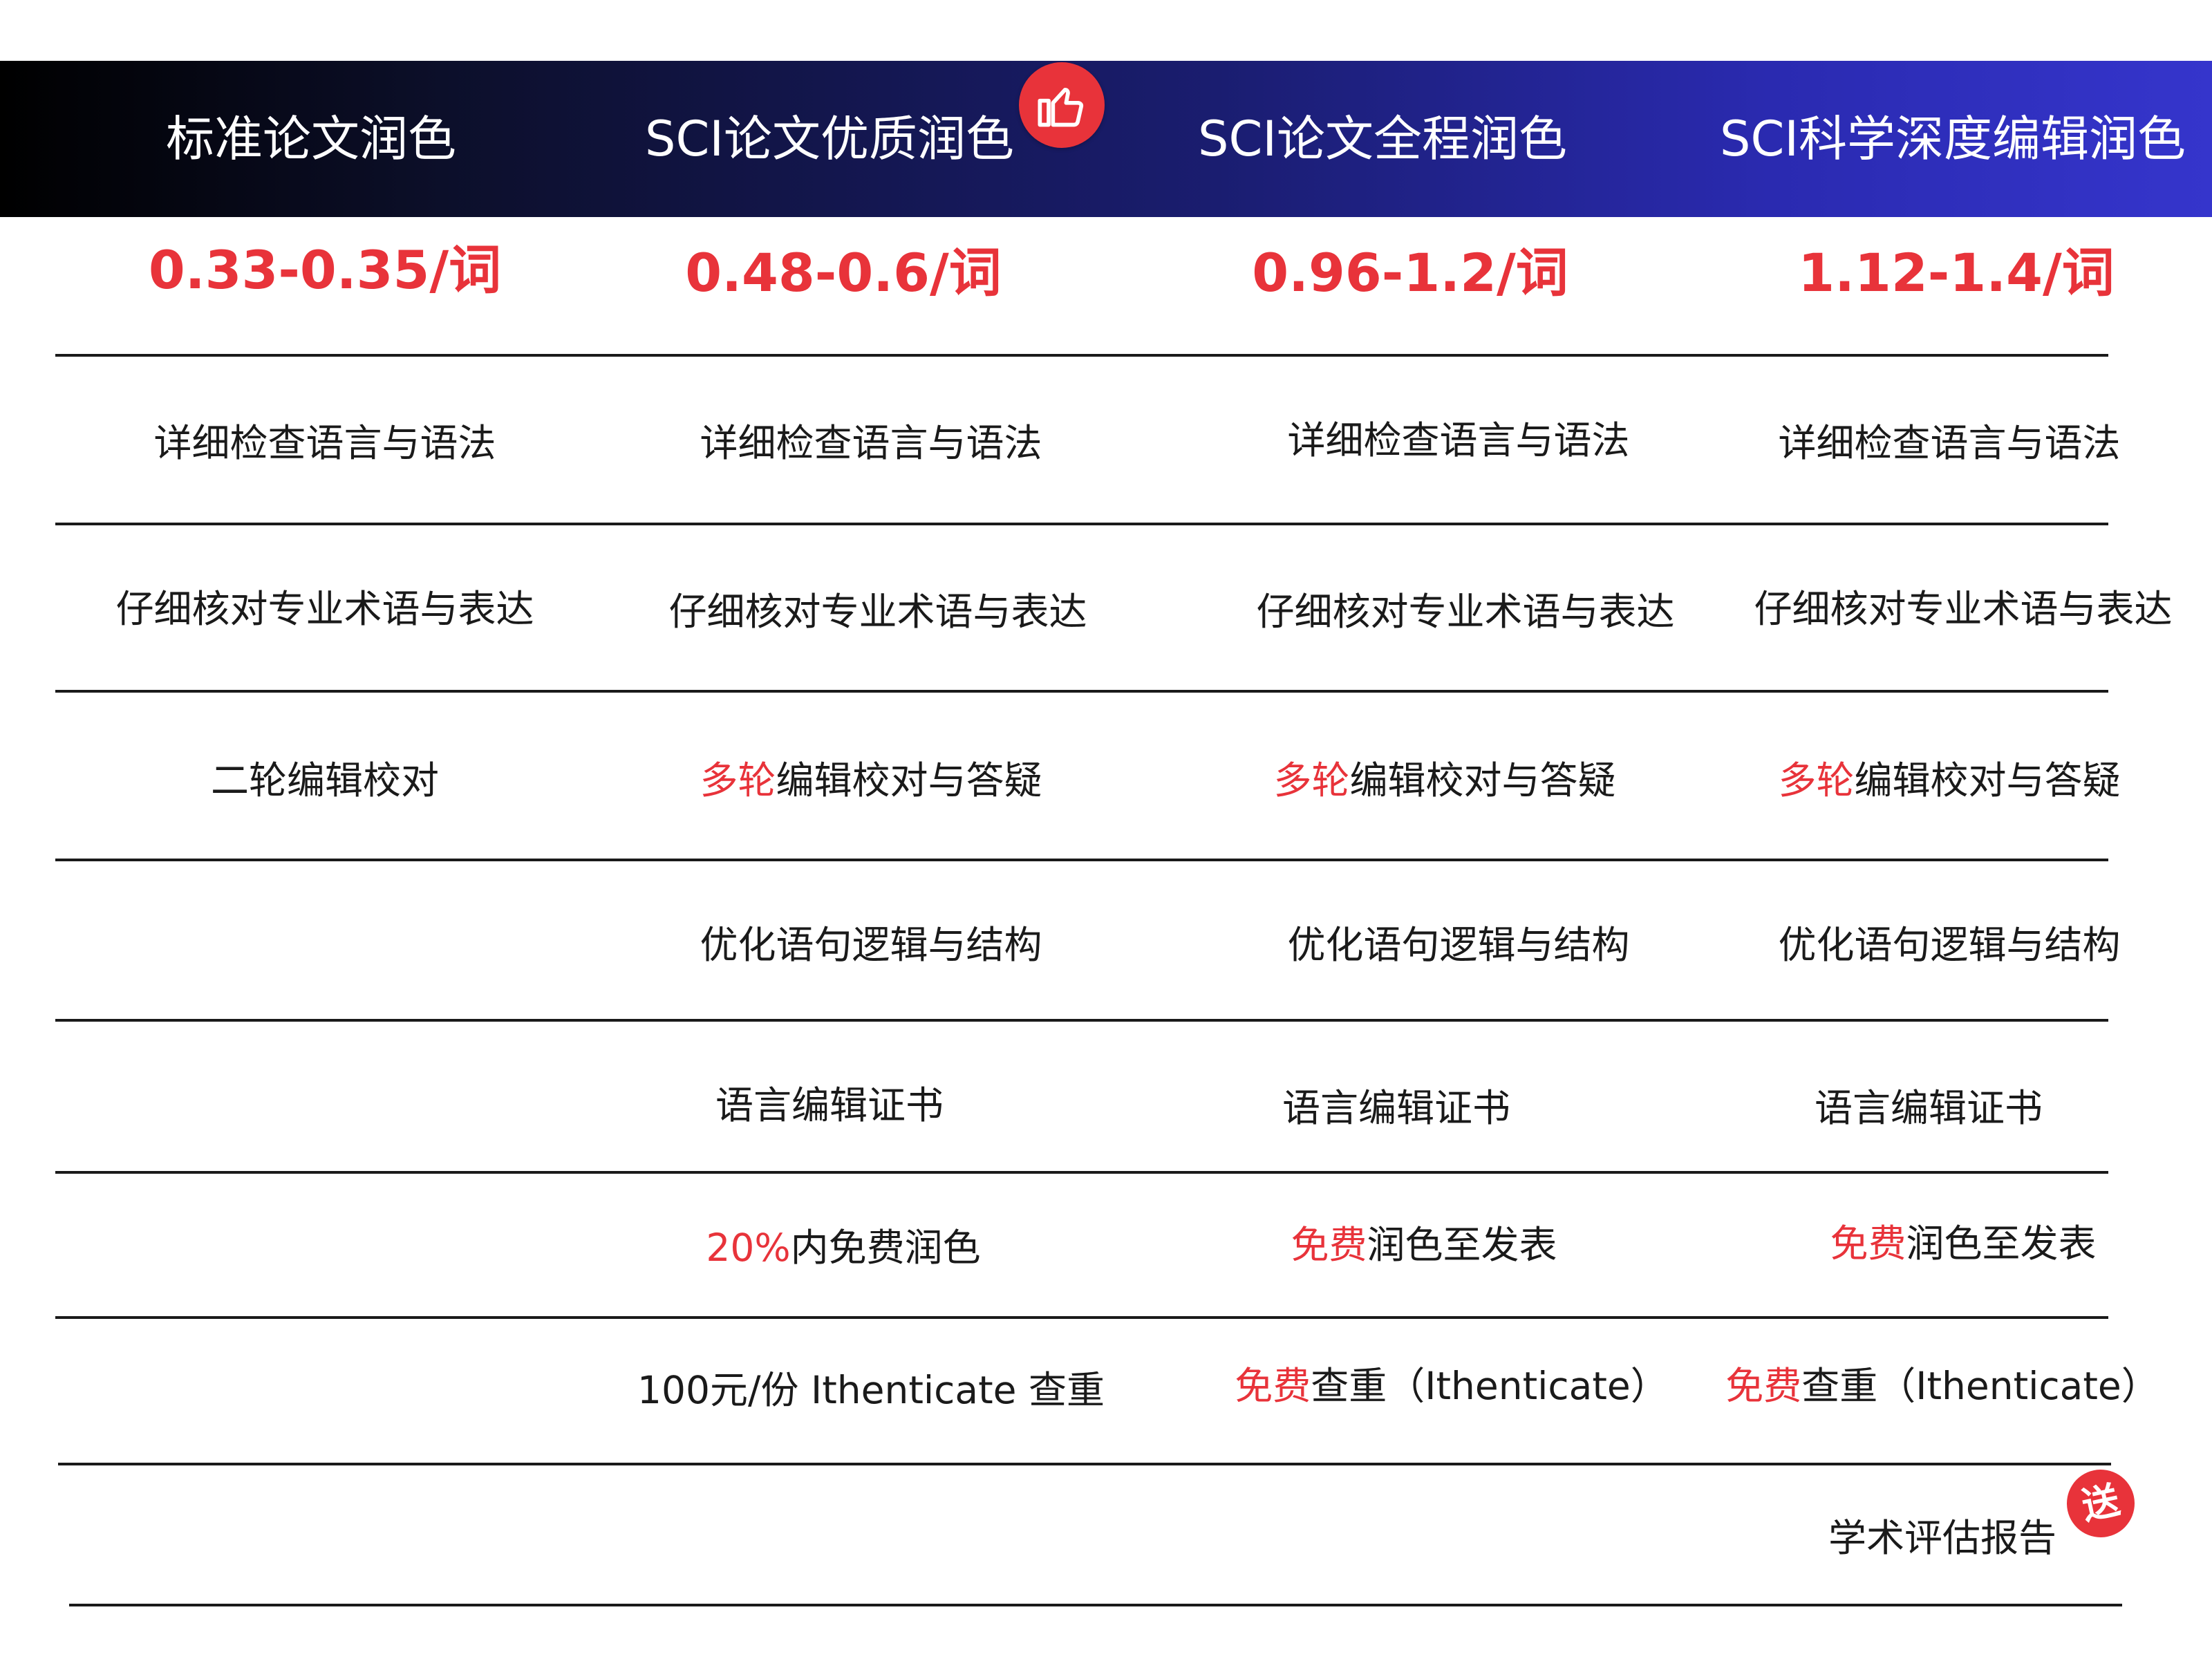 This screenshot has height=1659, width=2212. Describe the element at coordinates (311, 139) in the screenshot. I see `column-title-standard: 标准论文润色` at that location.